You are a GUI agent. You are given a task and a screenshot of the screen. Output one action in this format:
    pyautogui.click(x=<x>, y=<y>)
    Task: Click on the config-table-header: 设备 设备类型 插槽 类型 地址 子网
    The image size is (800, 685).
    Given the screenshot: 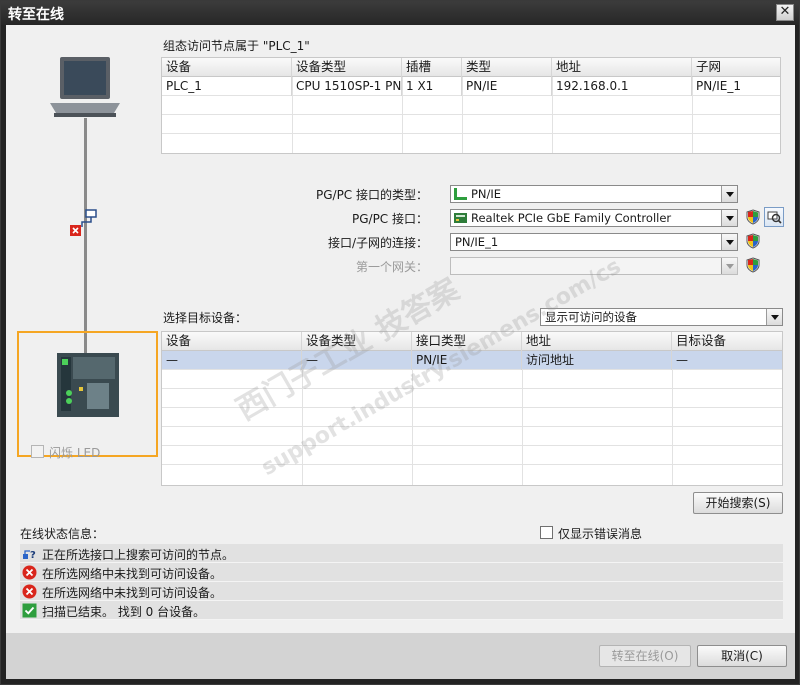 What is the action you would take?
    pyautogui.click(x=471, y=67)
    